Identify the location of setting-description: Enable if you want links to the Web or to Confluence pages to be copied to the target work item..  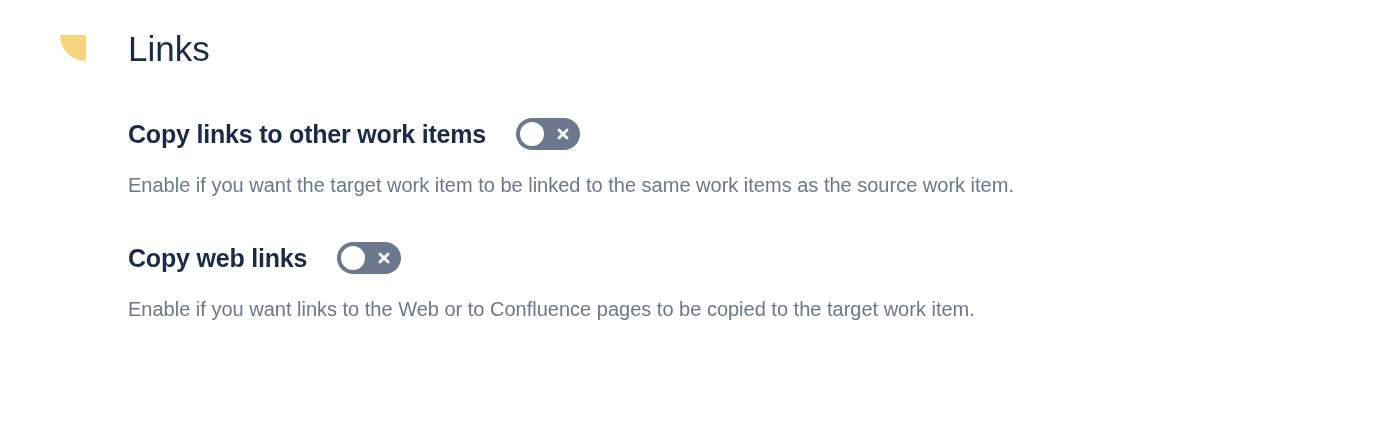
(552, 309).